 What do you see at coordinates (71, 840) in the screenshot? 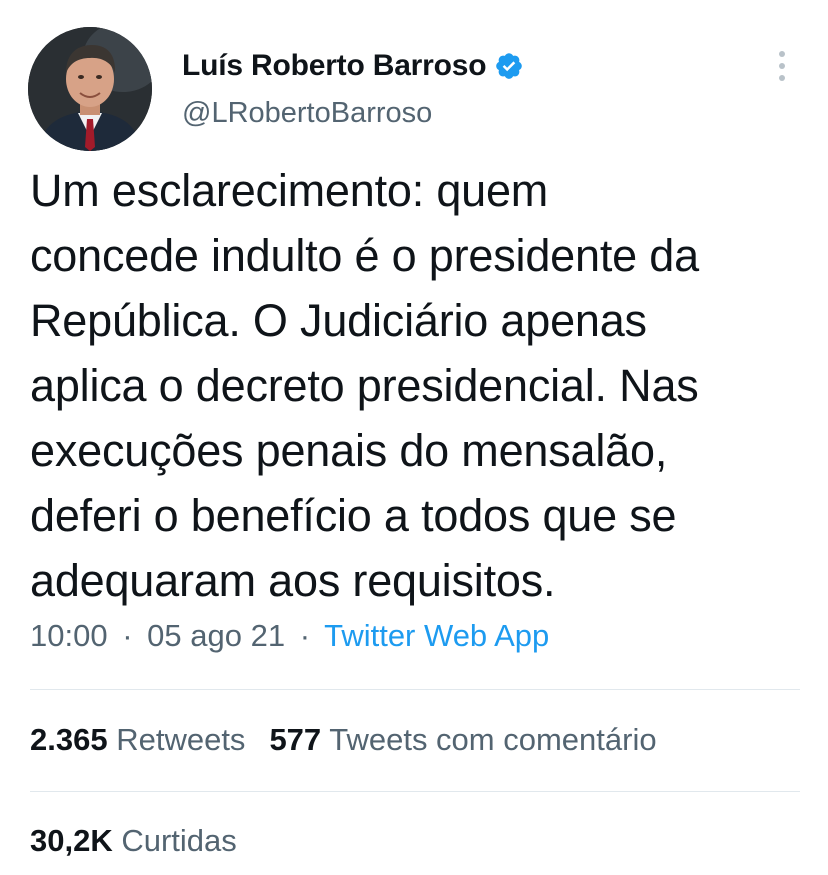
I see `likes-count: 30,2K` at bounding box center [71, 840].